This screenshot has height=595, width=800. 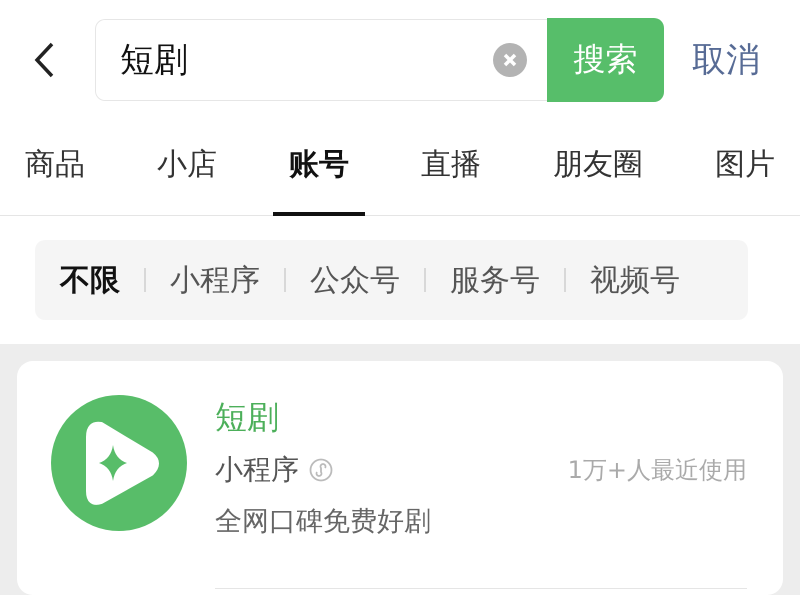 What do you see at coordinates (321, 60) in the screenshot?
I see `search-field: 短剧` at bounding box center [321, 60].